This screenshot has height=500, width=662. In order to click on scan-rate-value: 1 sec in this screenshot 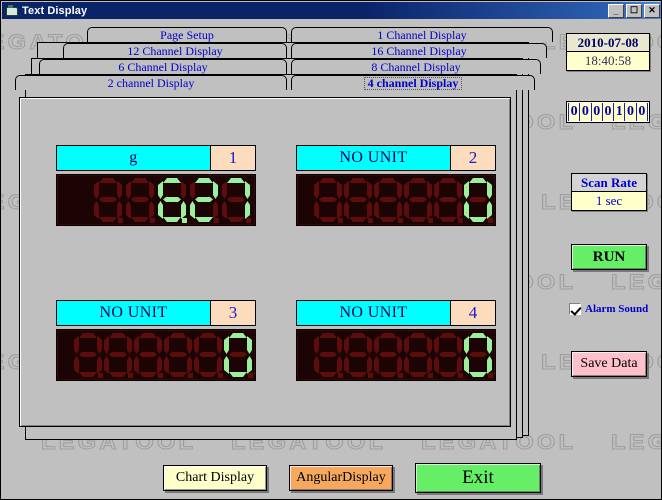, I will do `click(609, 201)`.